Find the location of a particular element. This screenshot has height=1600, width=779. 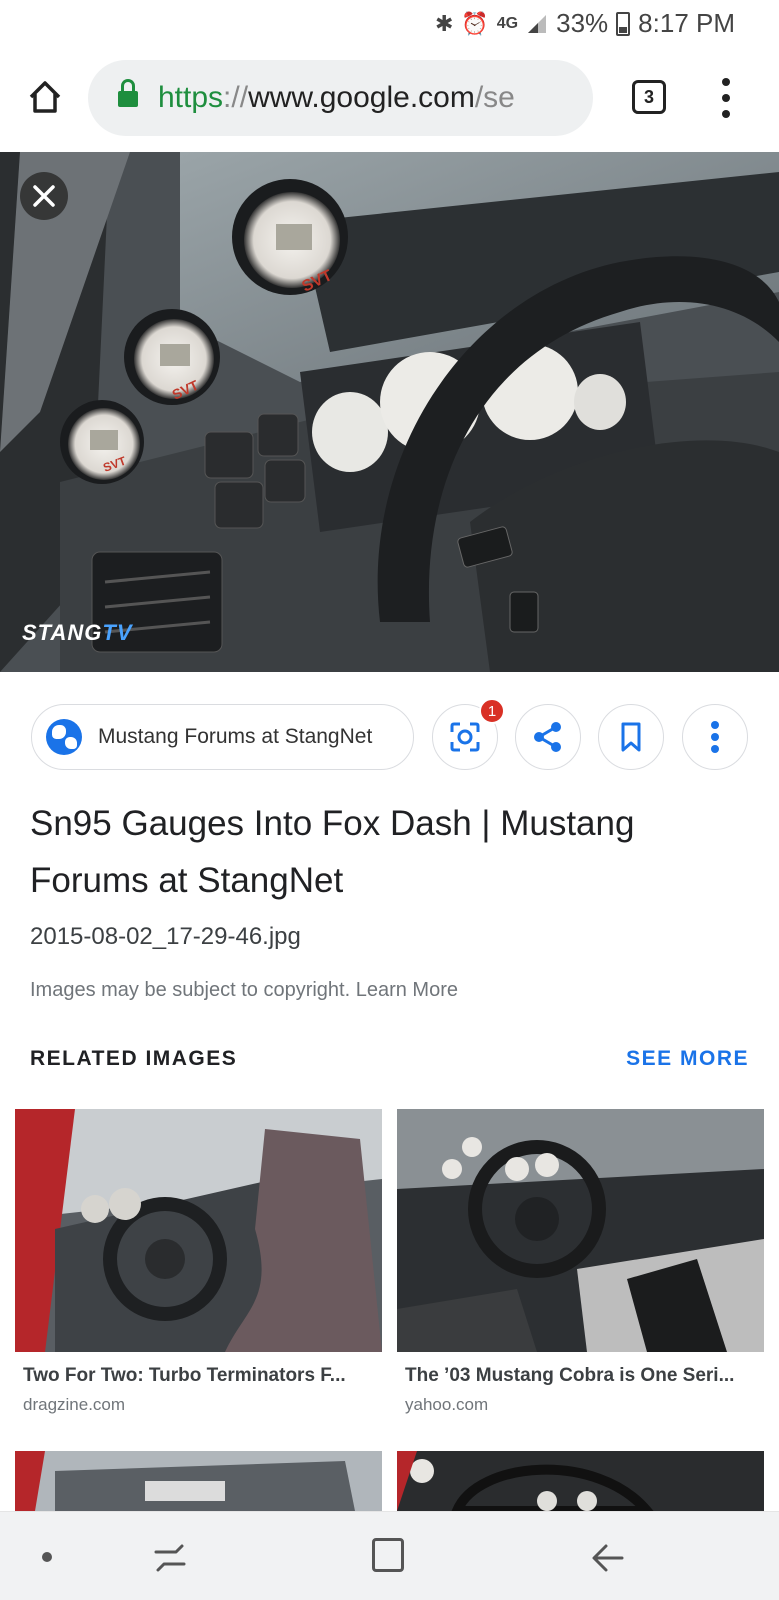

home-nav-icon is located at coordinates (388, 1555).